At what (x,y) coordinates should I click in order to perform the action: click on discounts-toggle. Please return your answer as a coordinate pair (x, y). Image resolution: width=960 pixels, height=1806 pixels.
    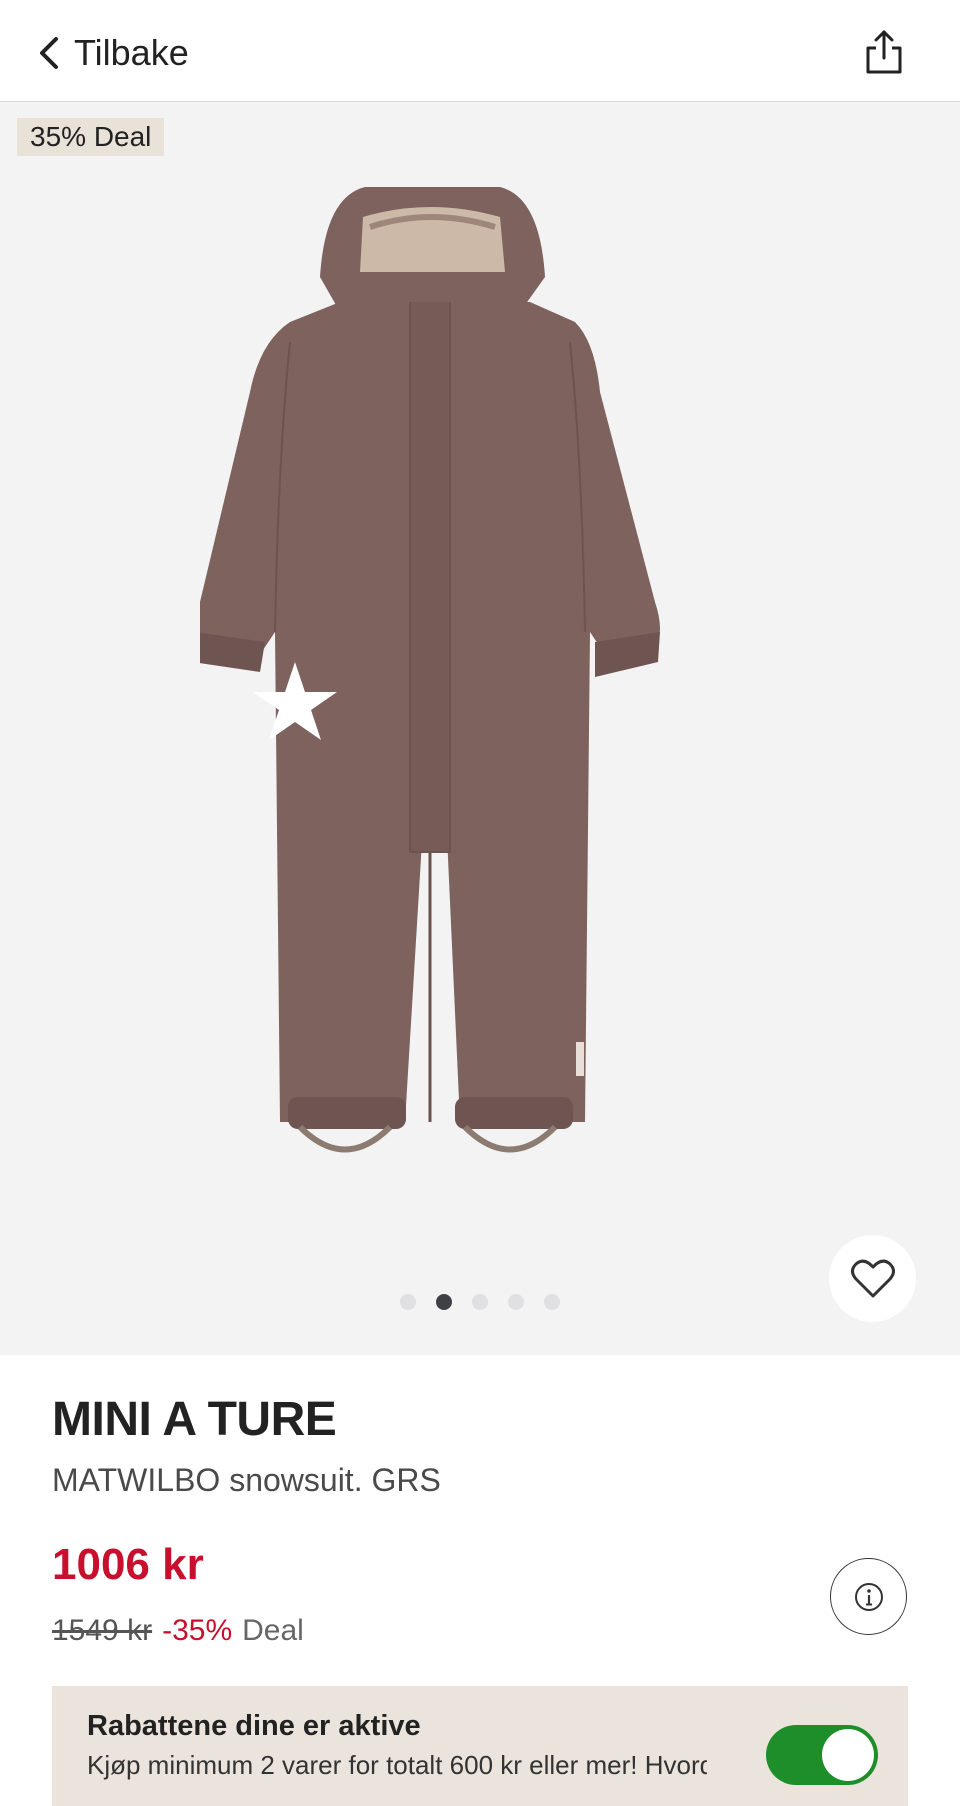
    Looking at the image, I should click on (822, 1755).